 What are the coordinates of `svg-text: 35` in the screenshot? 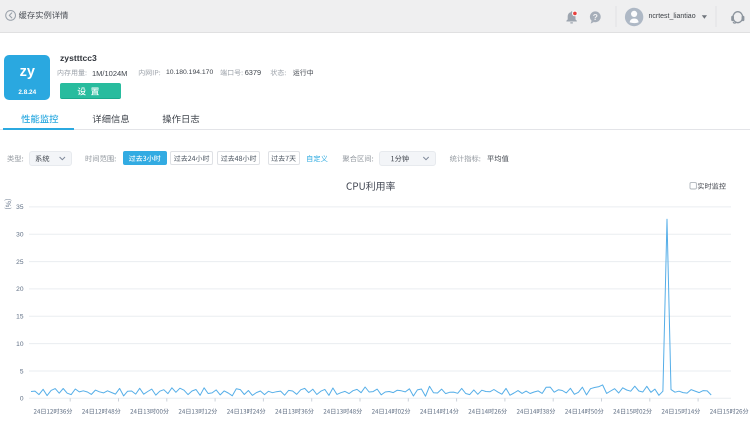 It's located at (20, 207).